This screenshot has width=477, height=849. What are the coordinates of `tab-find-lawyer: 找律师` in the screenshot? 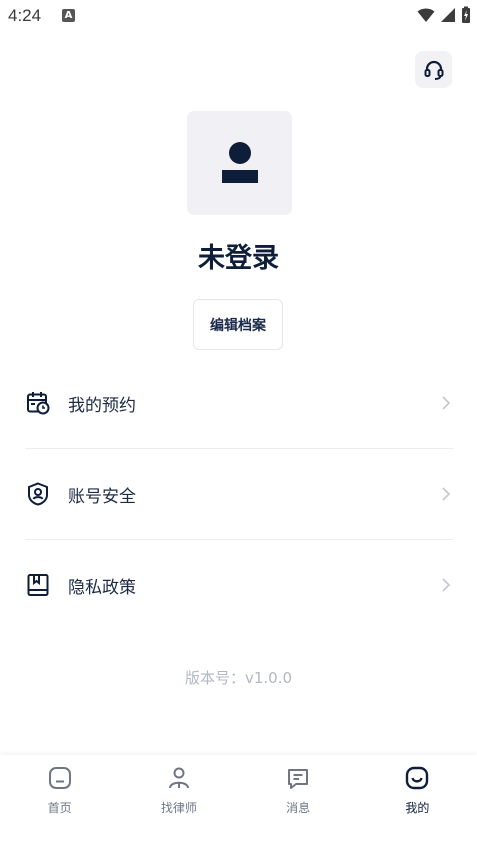 It's located at (178, 802).